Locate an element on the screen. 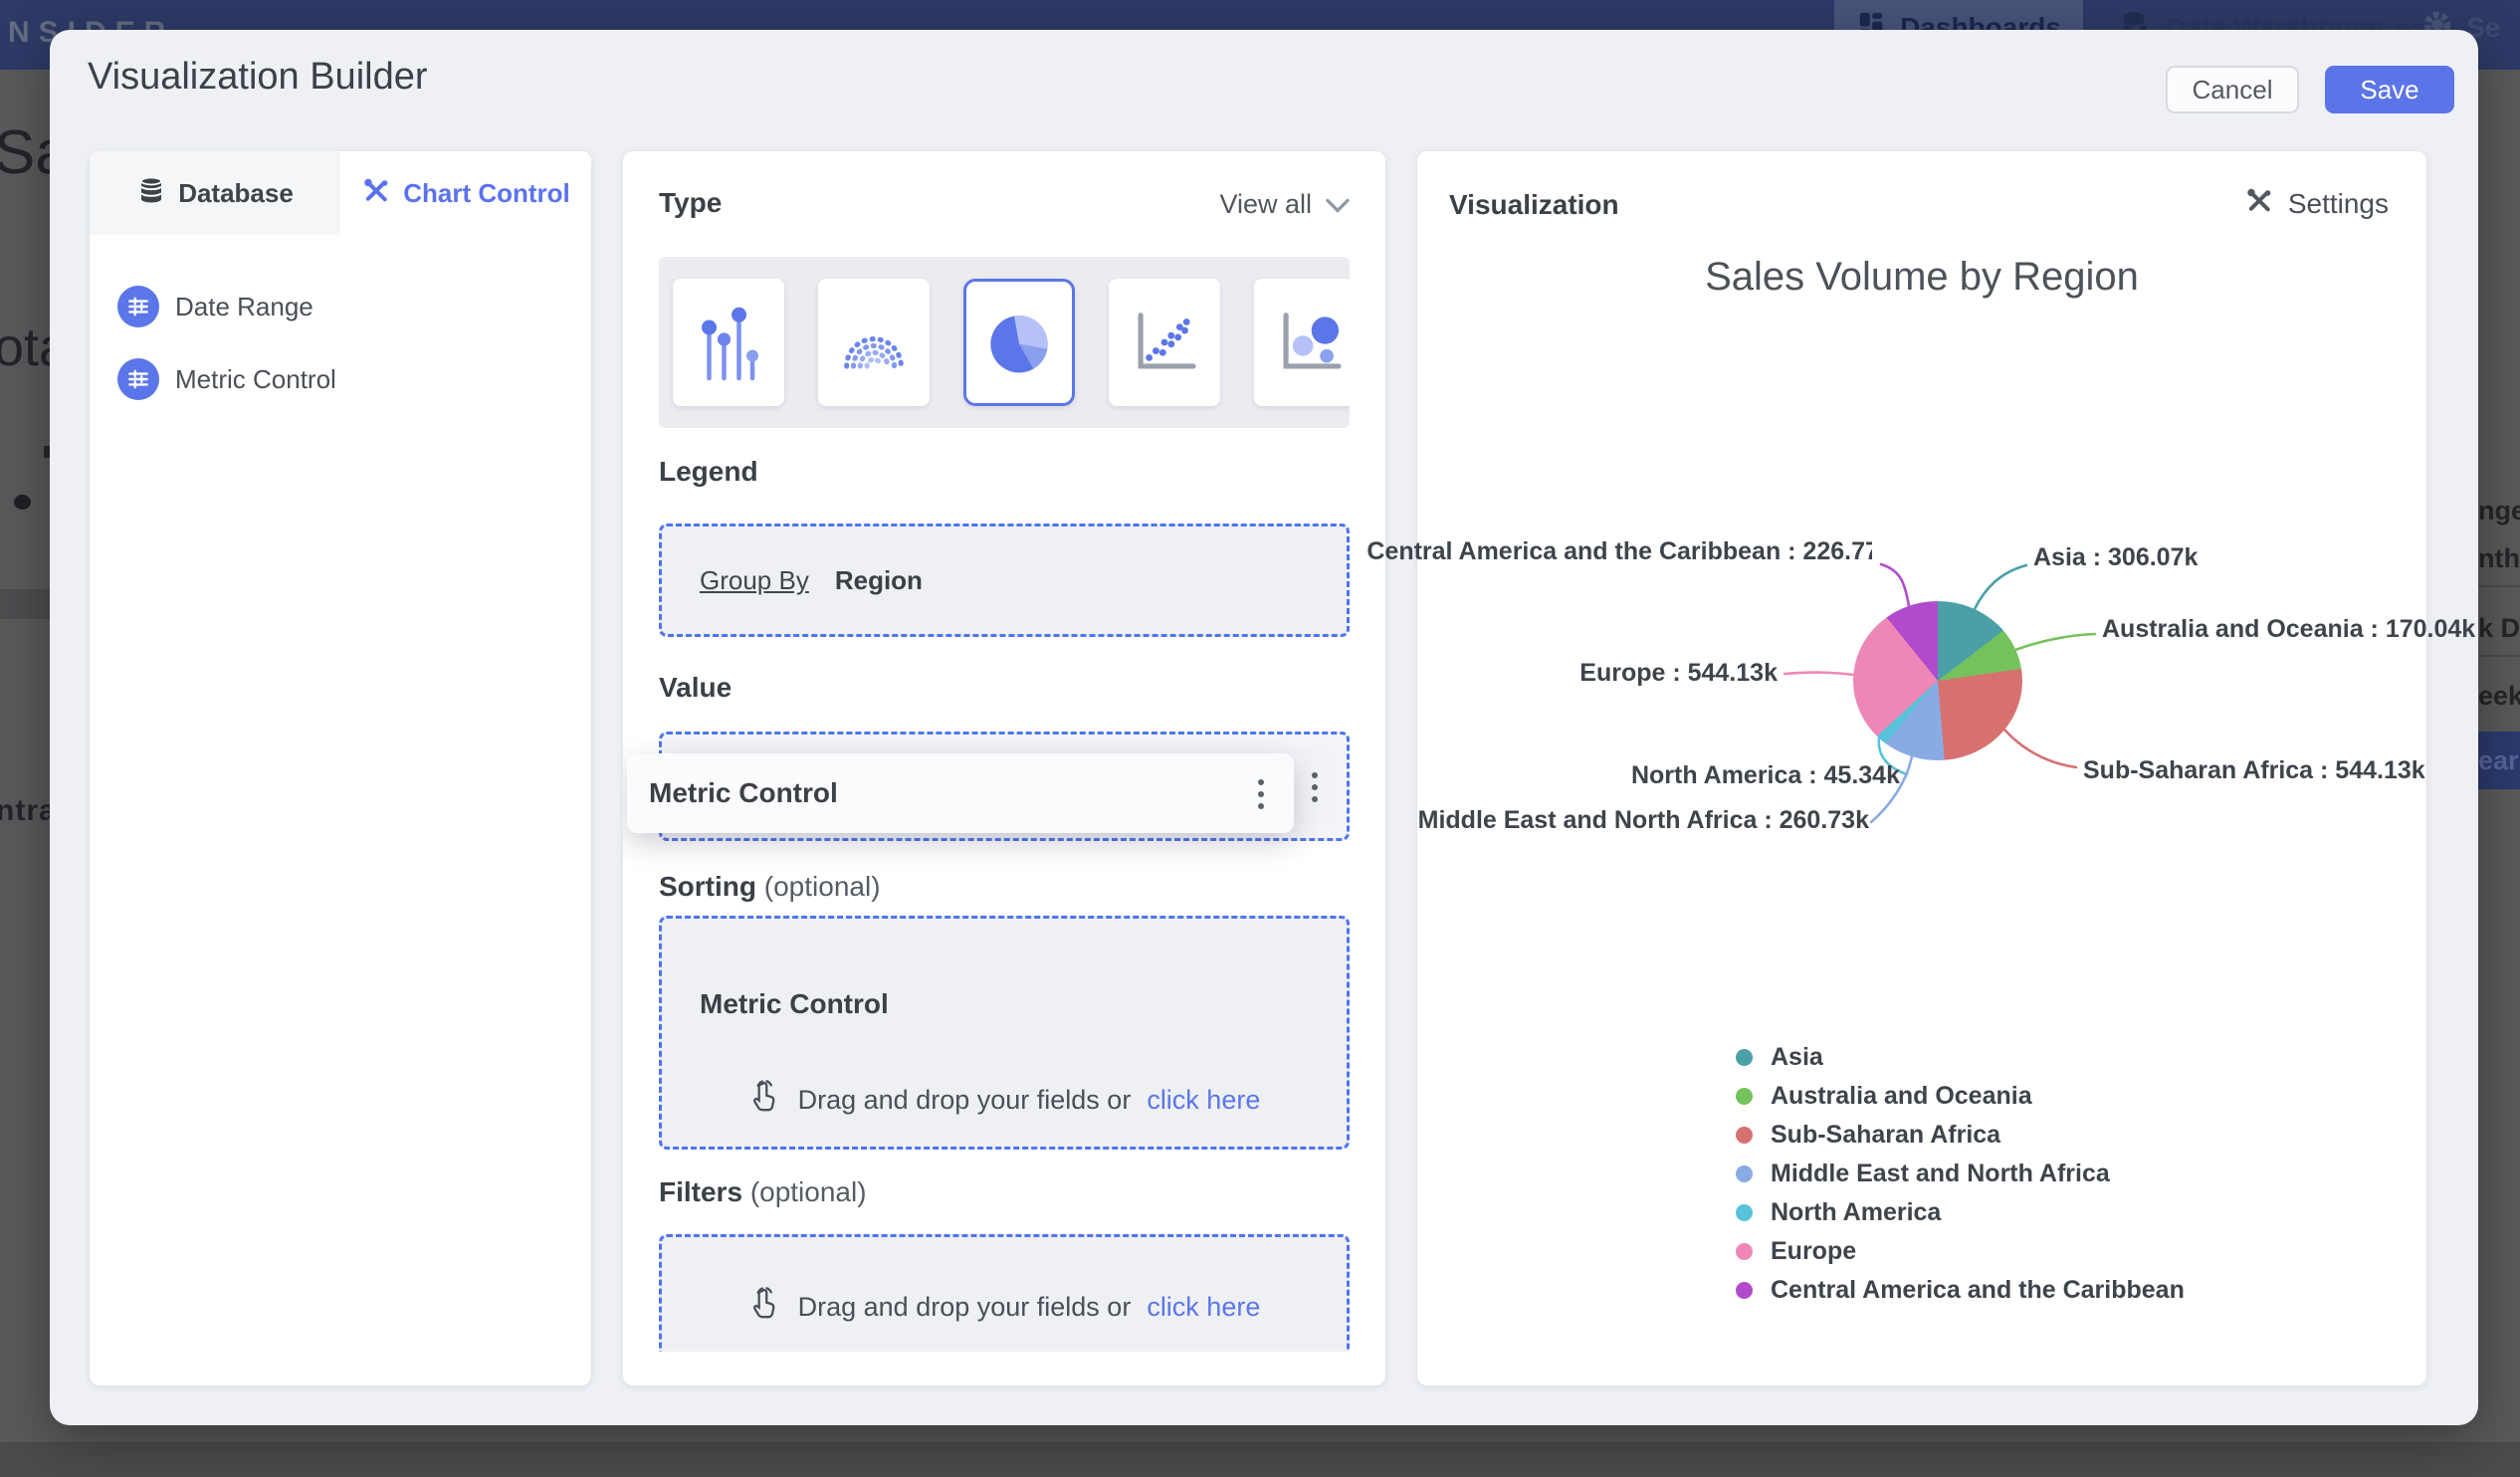 The height and width of the screenshot is (1477, 2520). pie-chart-icon is located at coordinates (1019, 344).